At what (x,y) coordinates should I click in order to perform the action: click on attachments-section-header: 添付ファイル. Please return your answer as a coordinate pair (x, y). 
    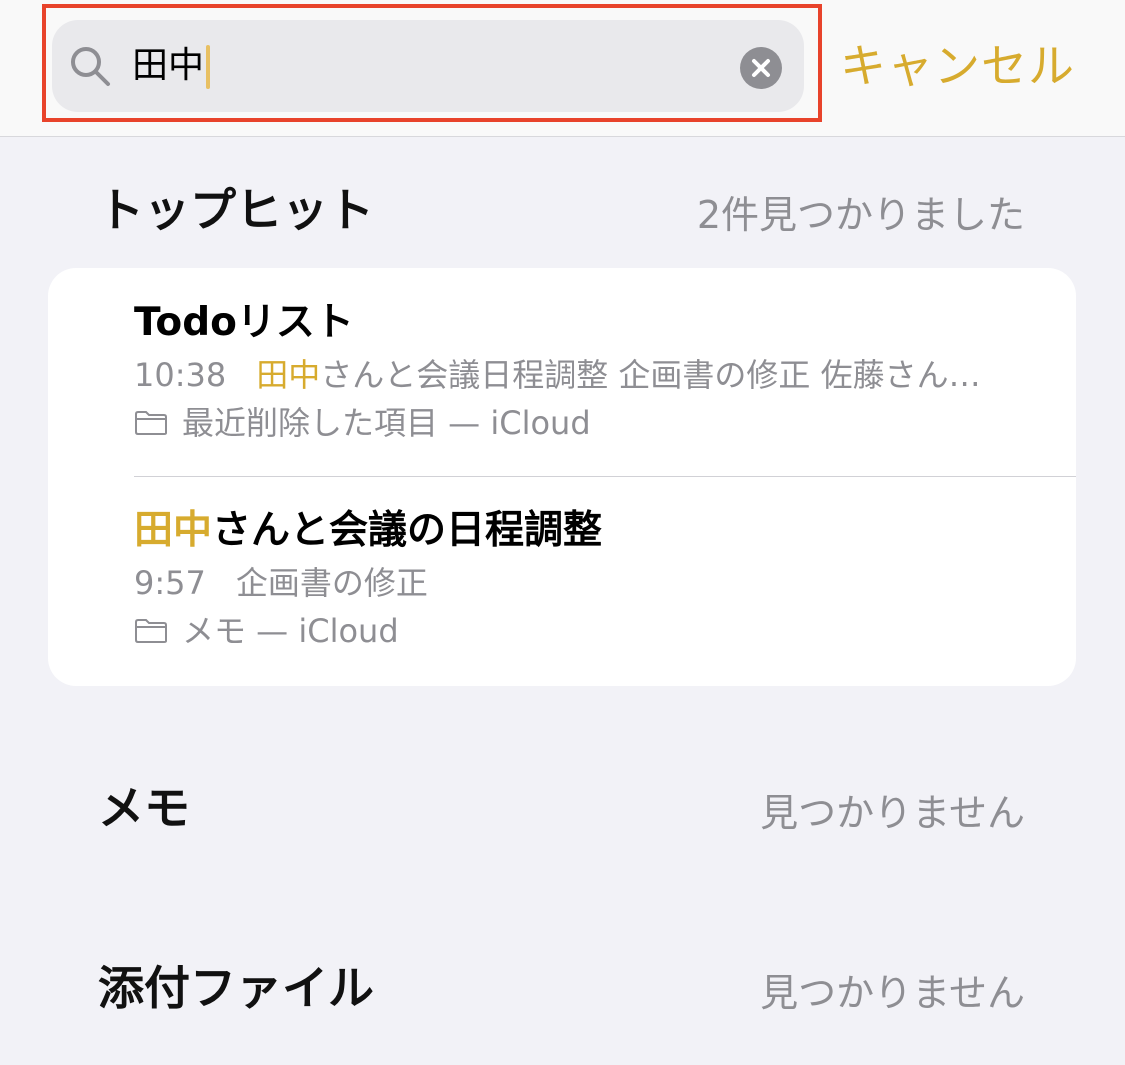
    Looking at the image, I should click on (236, 988).